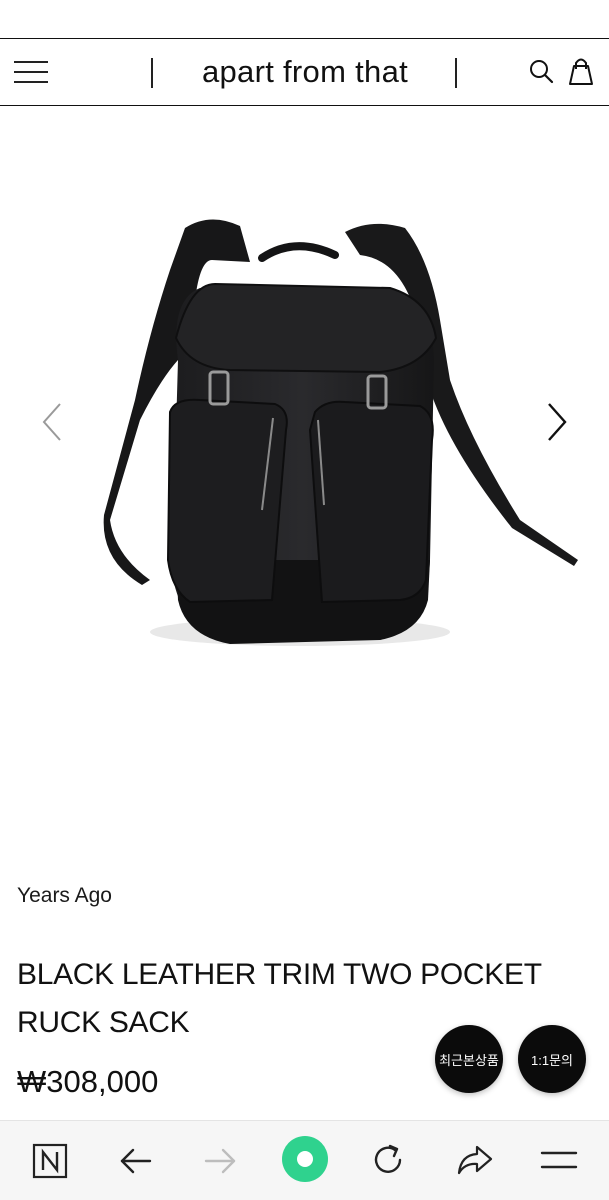  I want to click on site-header: apart from that, so click(304, 72).